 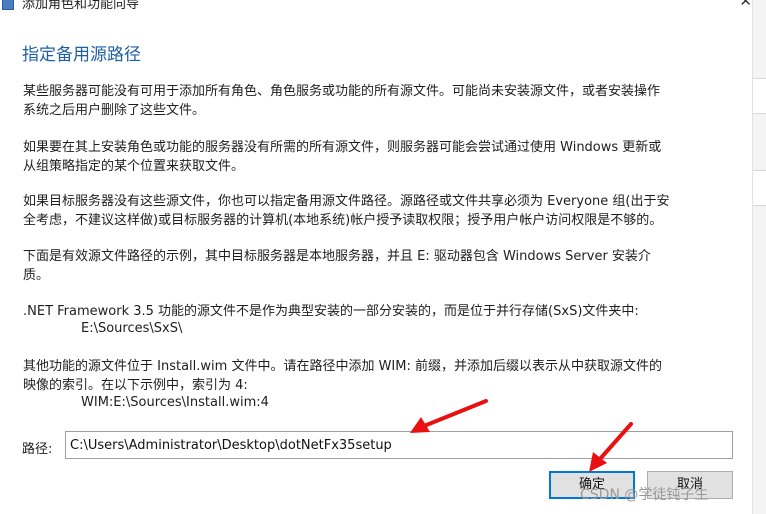 I want to click on arrow-to-path-input, so click(x=449, y=416).